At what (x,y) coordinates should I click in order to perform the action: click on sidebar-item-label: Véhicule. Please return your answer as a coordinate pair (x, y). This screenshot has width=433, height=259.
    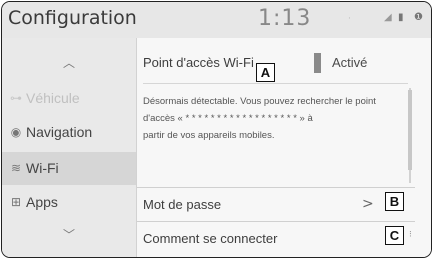
    Looking at the image, I should click on (53, 98).